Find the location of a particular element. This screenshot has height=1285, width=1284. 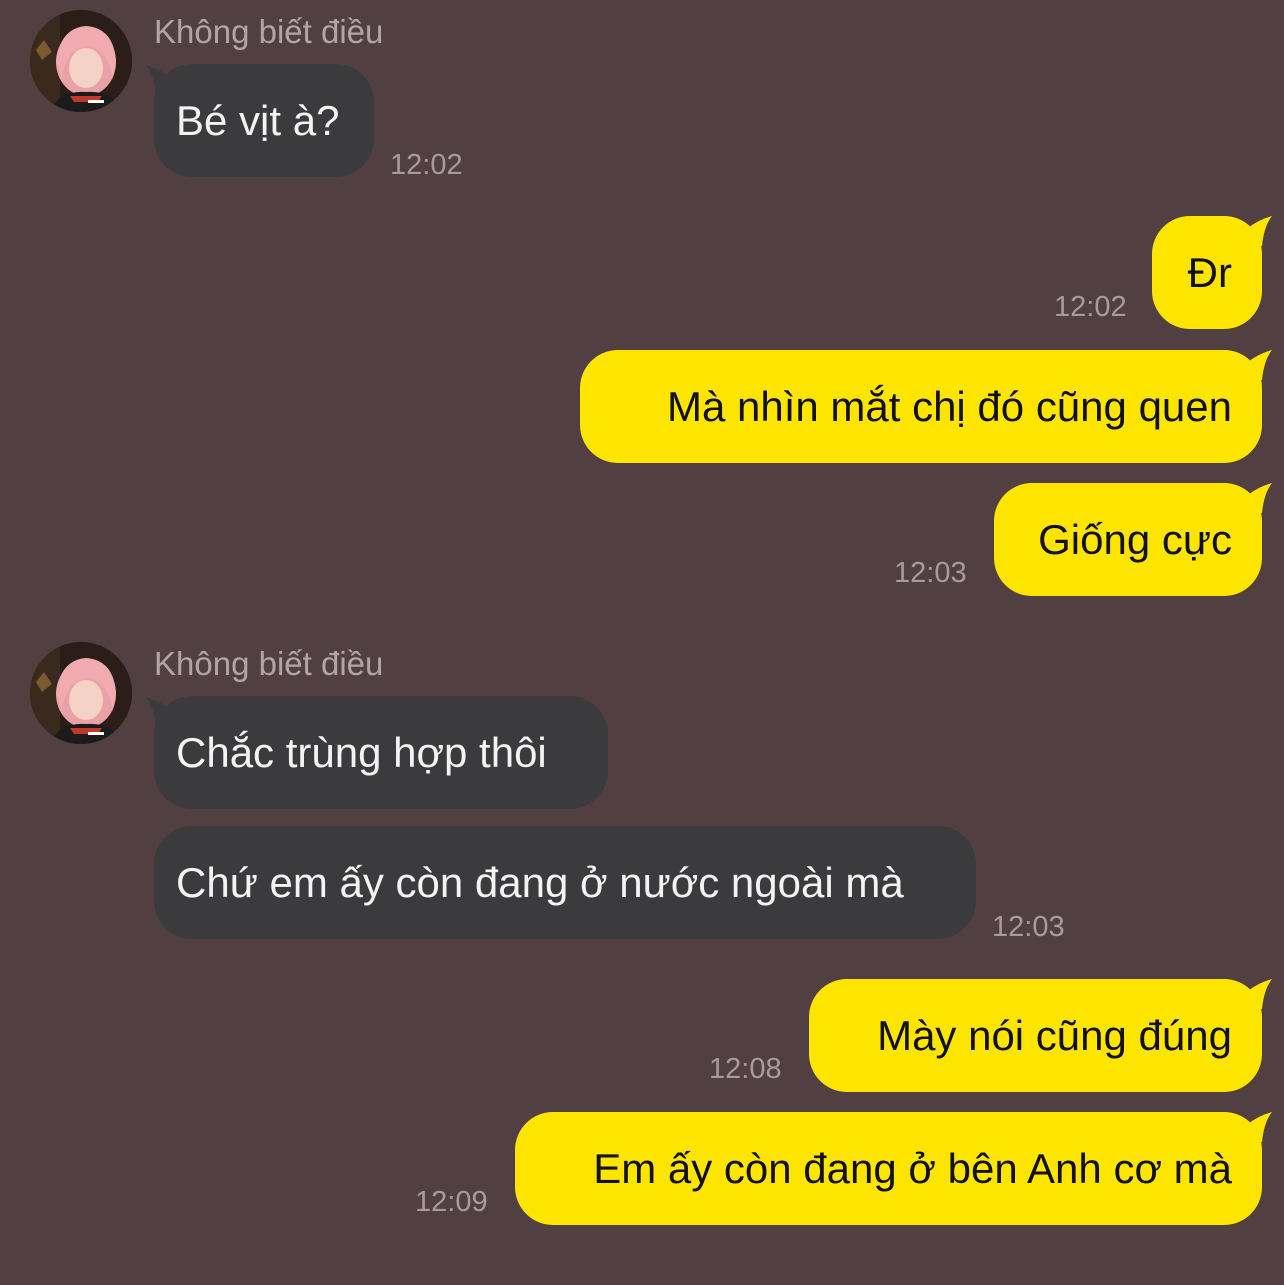

message-bubble-incoming: Chắc trùng hợp thôi is located at coordinates (381, 752).